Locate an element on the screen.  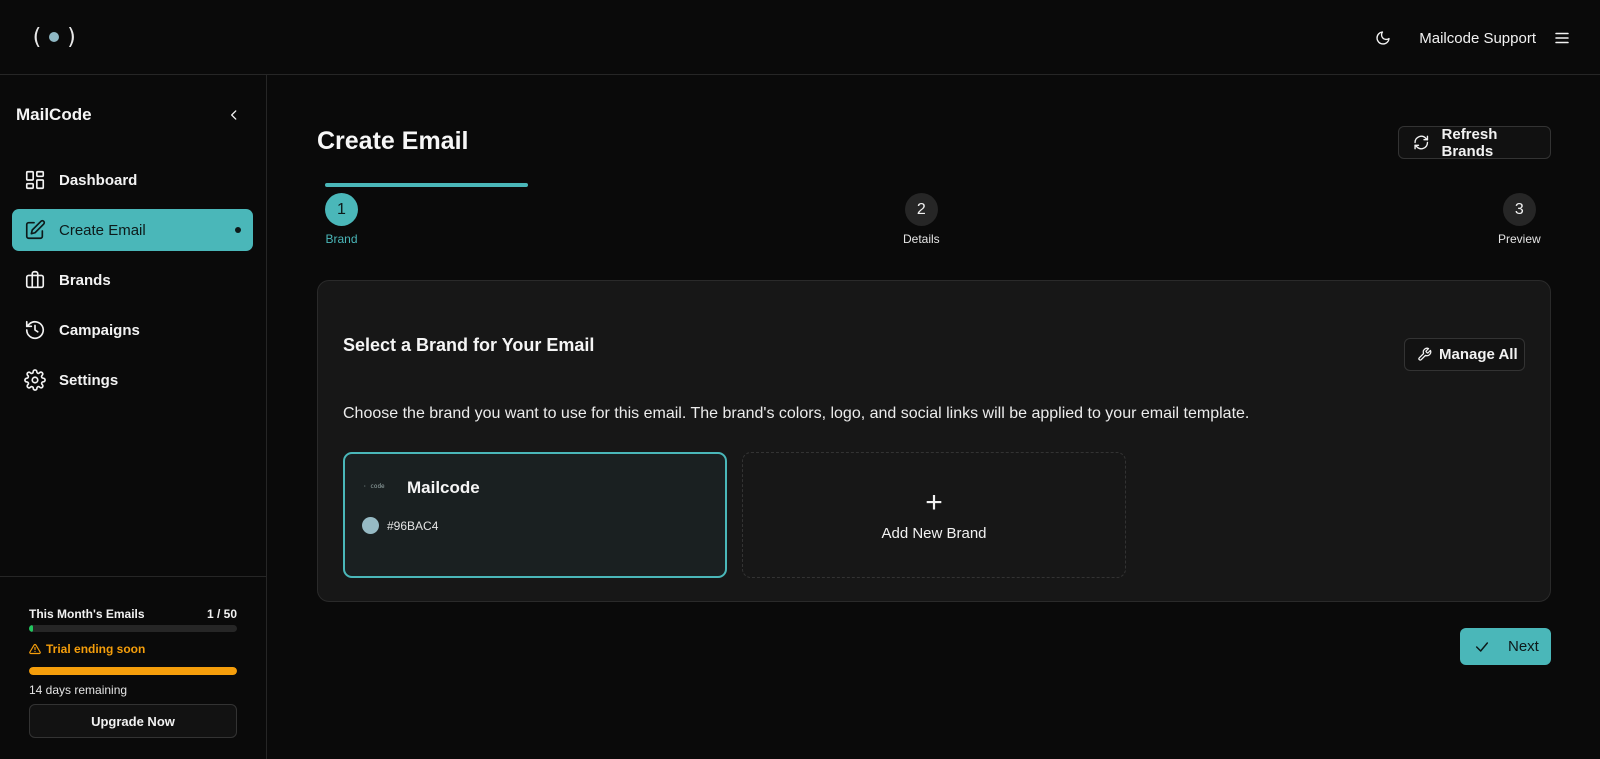
step-label: Brand is located at coordinates (341, 239).